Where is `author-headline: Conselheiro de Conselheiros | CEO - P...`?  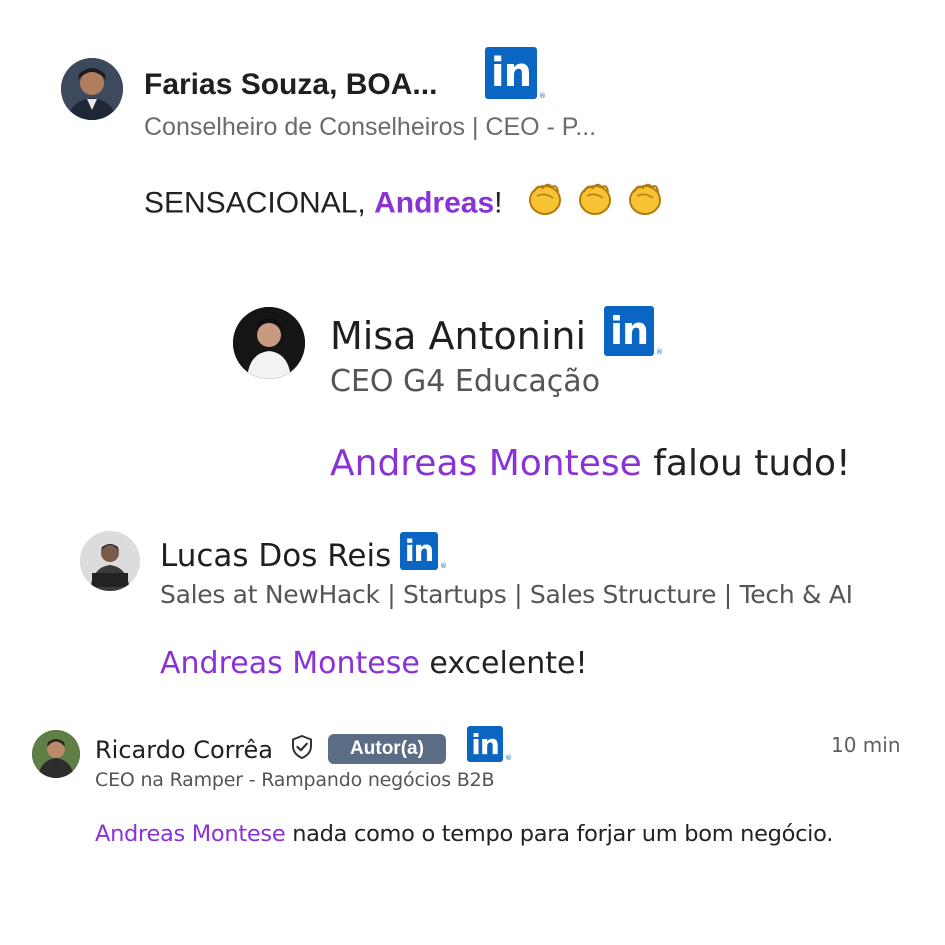
author-headline: Conselheiro de Conselheiros | CEO - P... is located at coordinates (370, 127).